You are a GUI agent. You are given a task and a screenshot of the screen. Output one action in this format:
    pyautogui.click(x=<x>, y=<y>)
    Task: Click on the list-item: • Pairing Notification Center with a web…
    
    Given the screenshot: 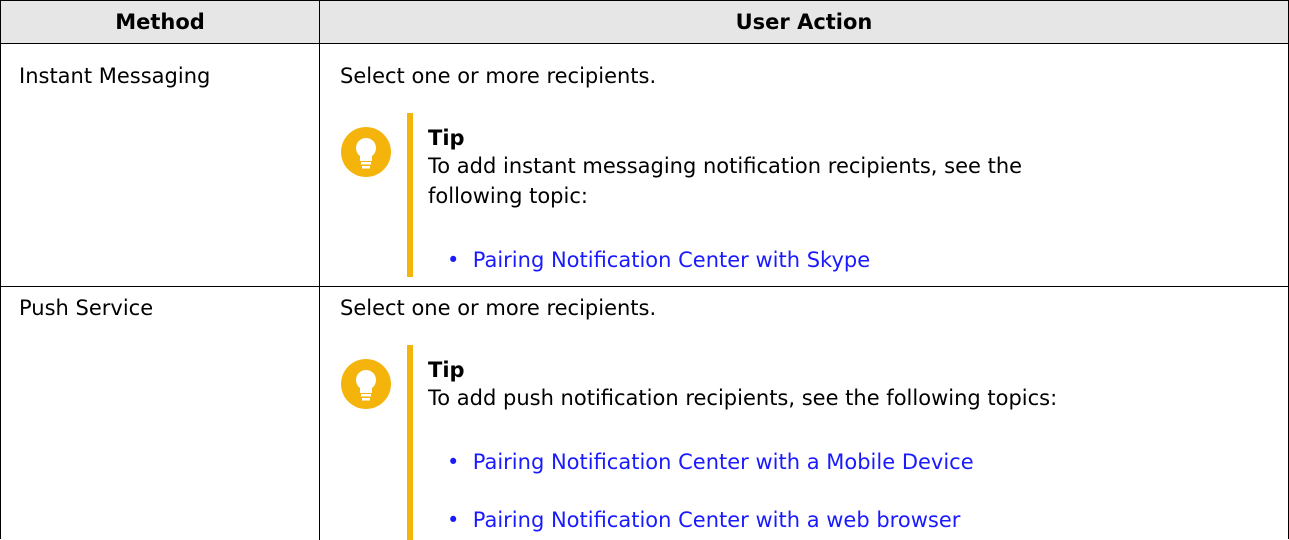 What is the action you would take?
    pyautogui.click(x=703, y=520)
    